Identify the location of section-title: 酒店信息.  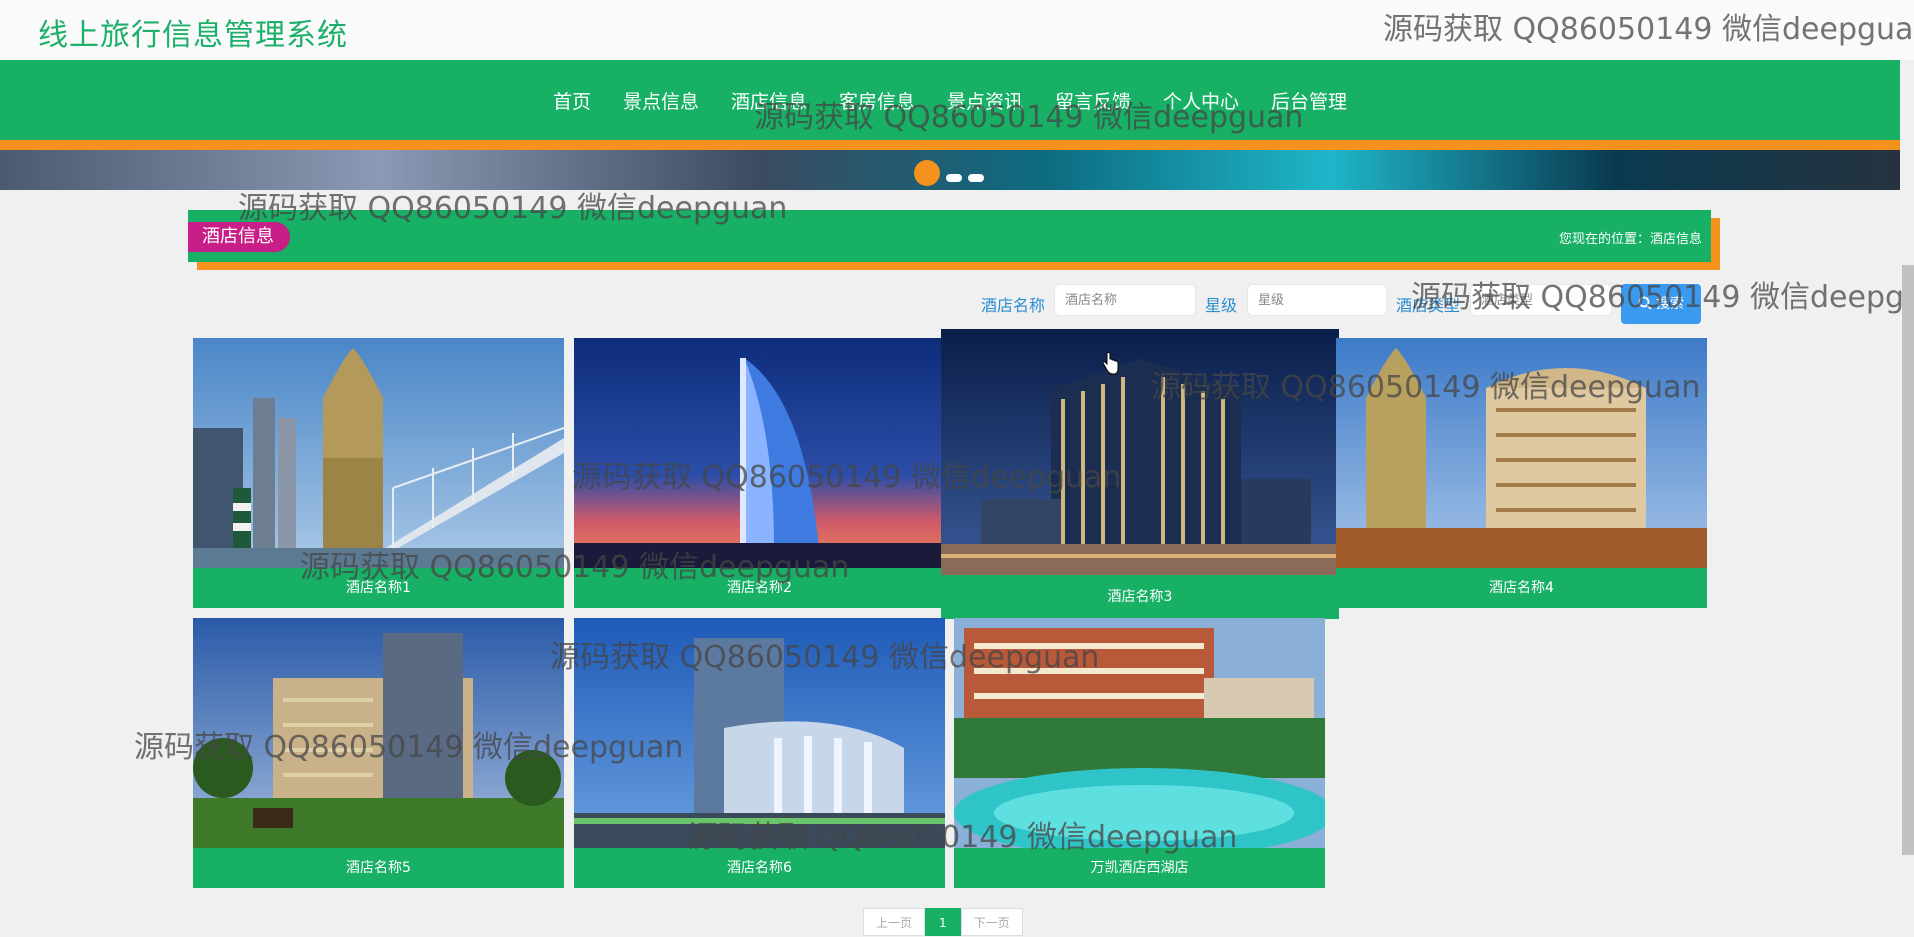
(239, 237).